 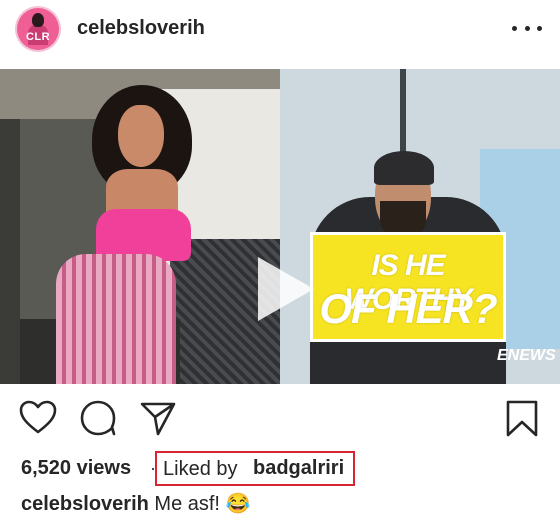 What do you see at coordinates (141, 136) in the screenshot?
I see `woman-face` at bounding box center [141, 136].